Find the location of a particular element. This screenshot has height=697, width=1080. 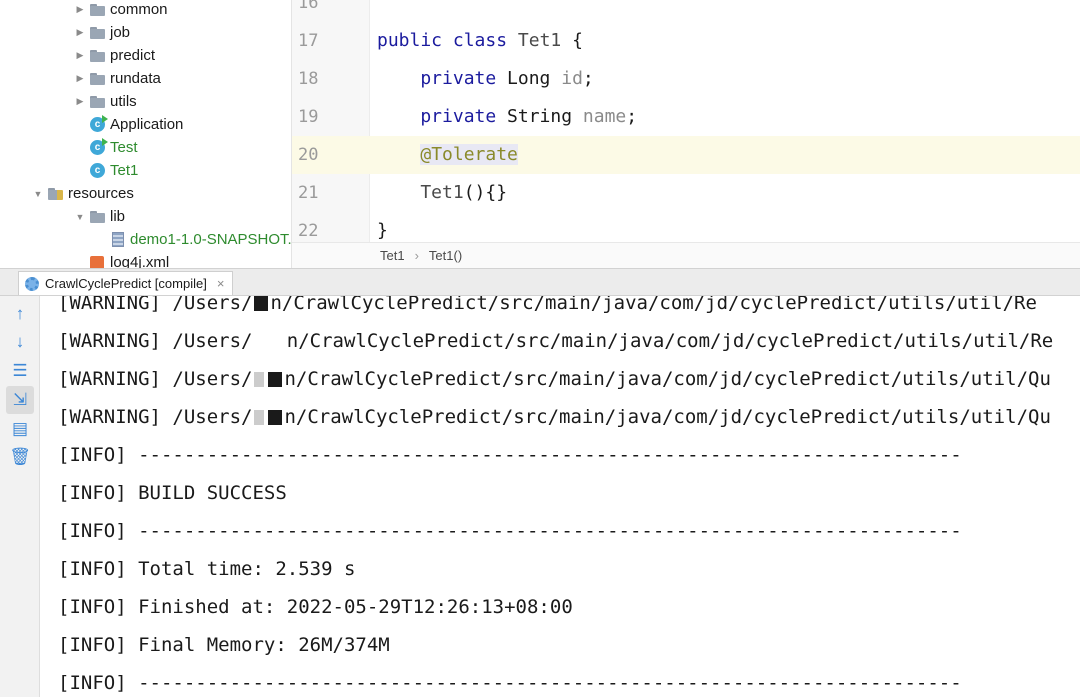

tree-item: ▶ rundata is located at coordinates (117, 78).